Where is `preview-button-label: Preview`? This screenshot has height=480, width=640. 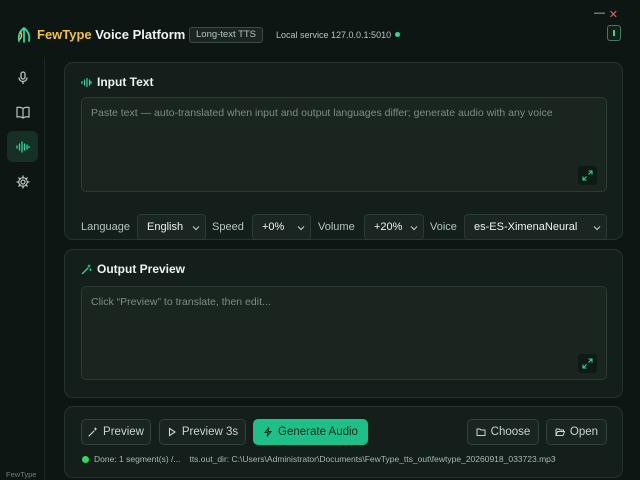 preview-button-label: Preview is located at coordinates (123, 432).